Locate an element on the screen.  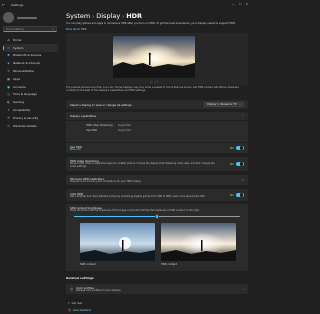
back-arrow-icon: ← is located at coordinates (5, 4).